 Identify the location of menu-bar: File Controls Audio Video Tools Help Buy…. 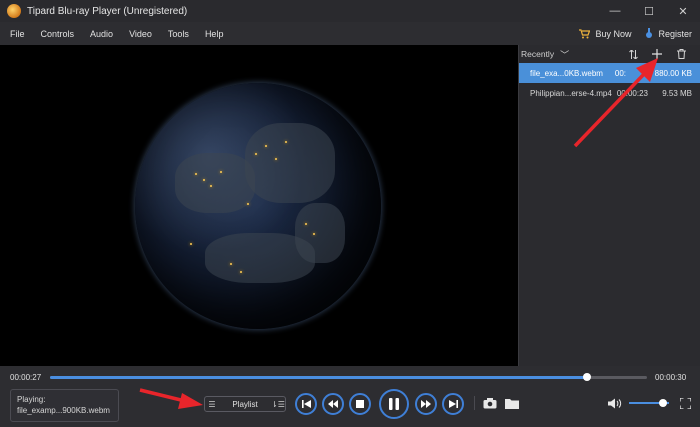
(350, 33).